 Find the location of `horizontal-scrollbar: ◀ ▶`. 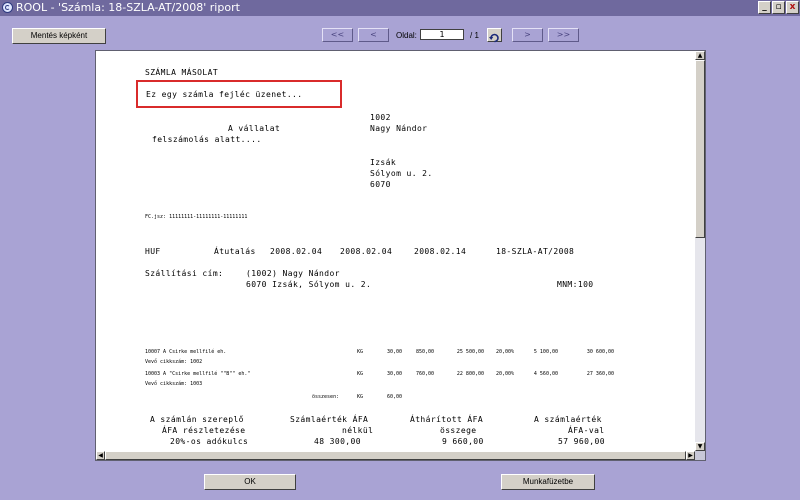

horizontal-scrollbar: ◀ ▶ is located at coordinates (395, 455).